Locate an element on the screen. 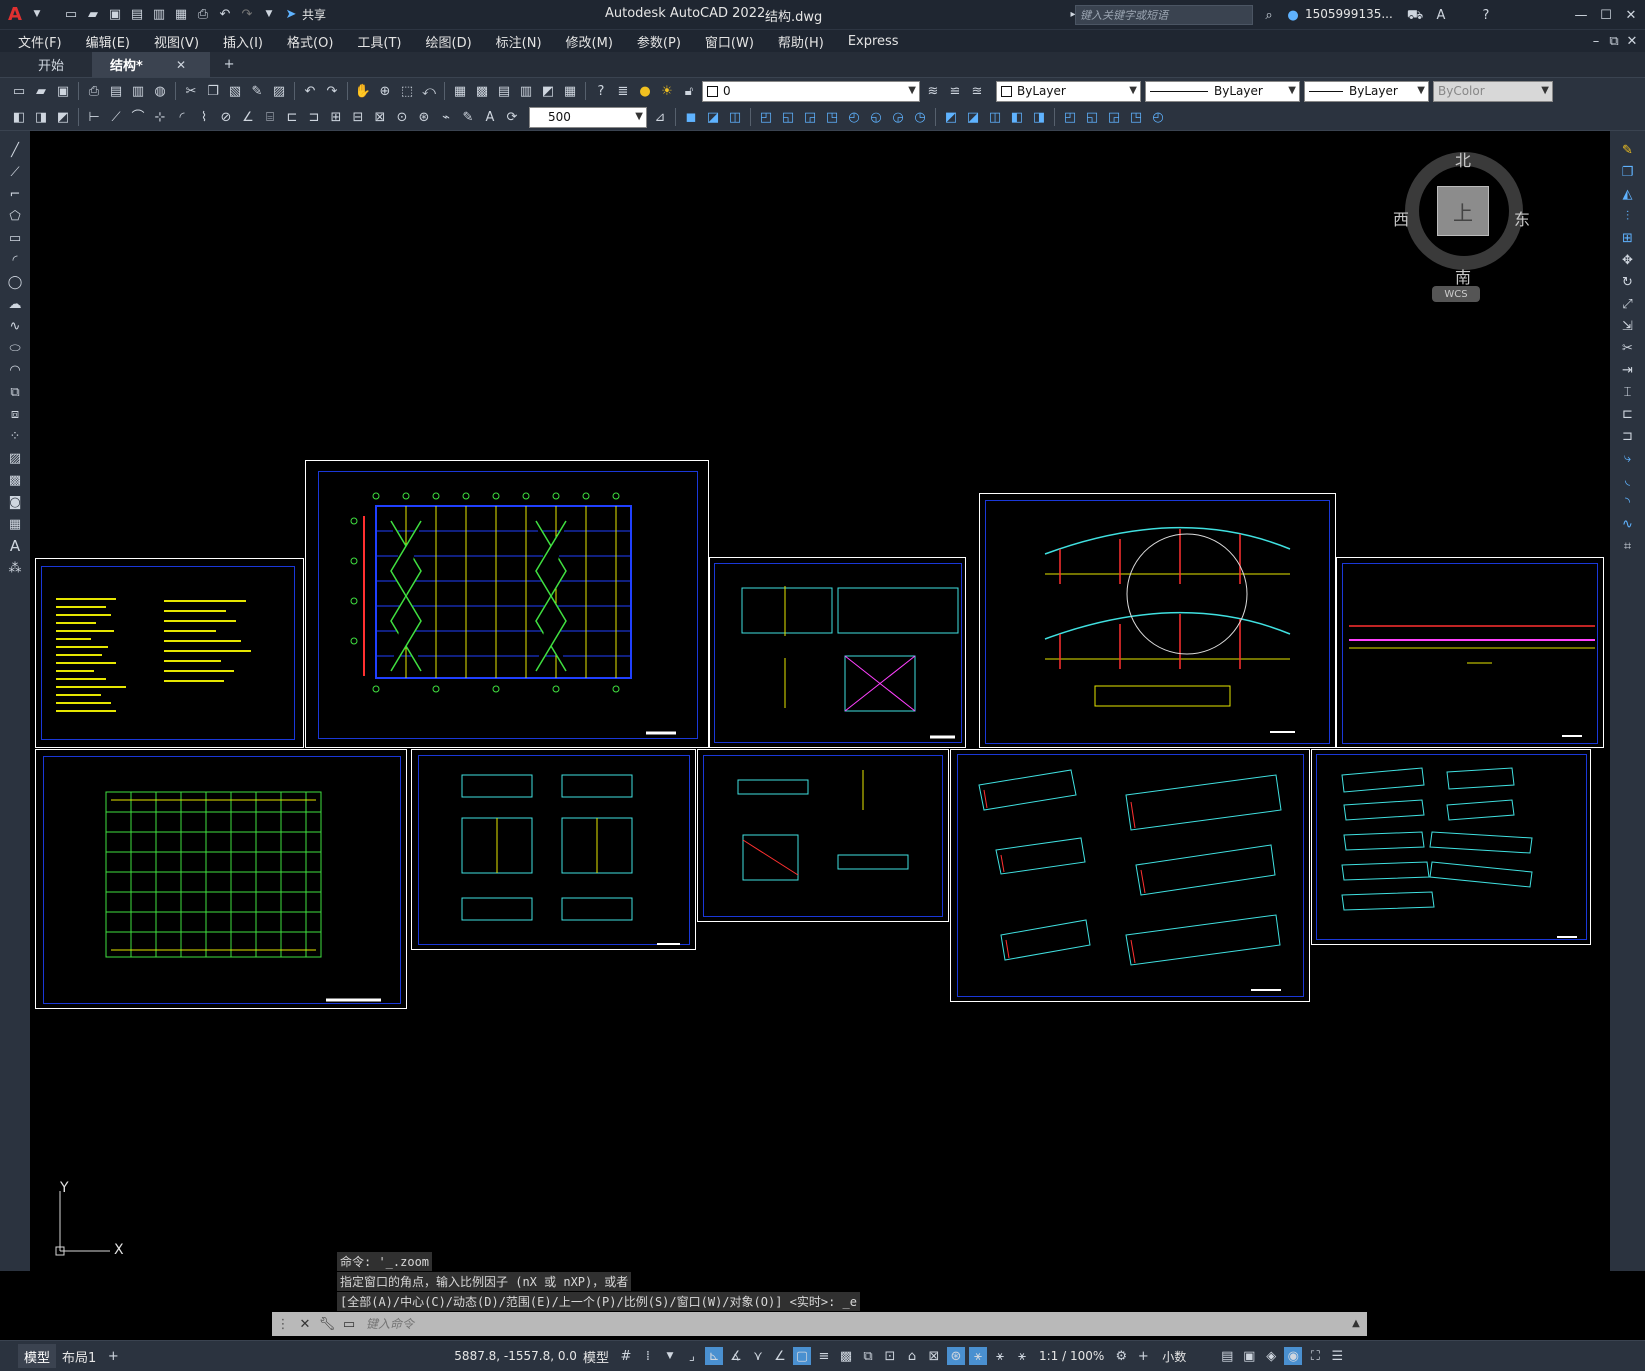 The width and height of the screenshot is (1645, 1371). chevron-down-icon: ▼ is located at coordinates (670, 1356).